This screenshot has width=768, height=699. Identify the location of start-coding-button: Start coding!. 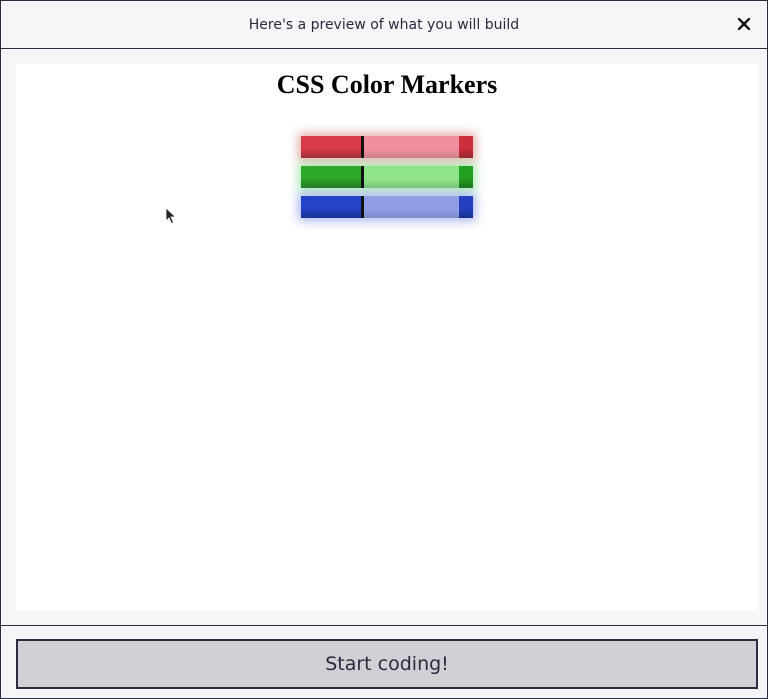
(387, 664).